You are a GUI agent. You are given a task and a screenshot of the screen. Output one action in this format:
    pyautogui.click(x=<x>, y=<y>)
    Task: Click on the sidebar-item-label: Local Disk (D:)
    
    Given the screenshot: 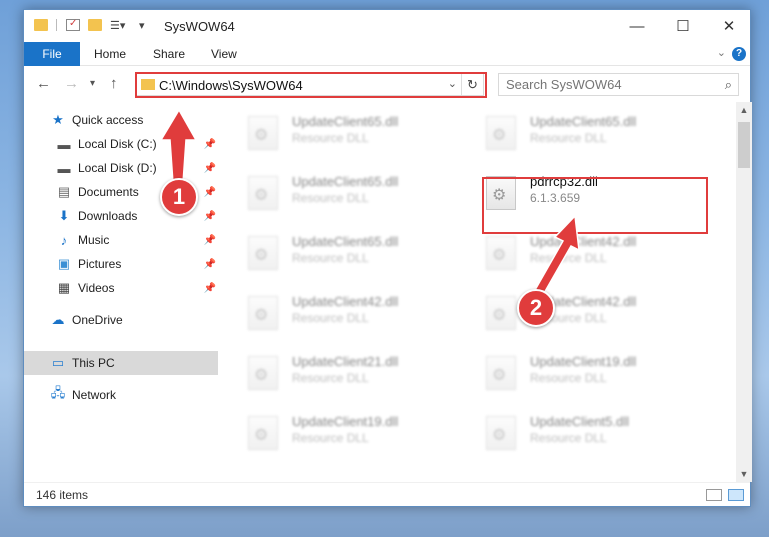 What is the action you would take?
    pyautogui.click(x=117, y=168)
    